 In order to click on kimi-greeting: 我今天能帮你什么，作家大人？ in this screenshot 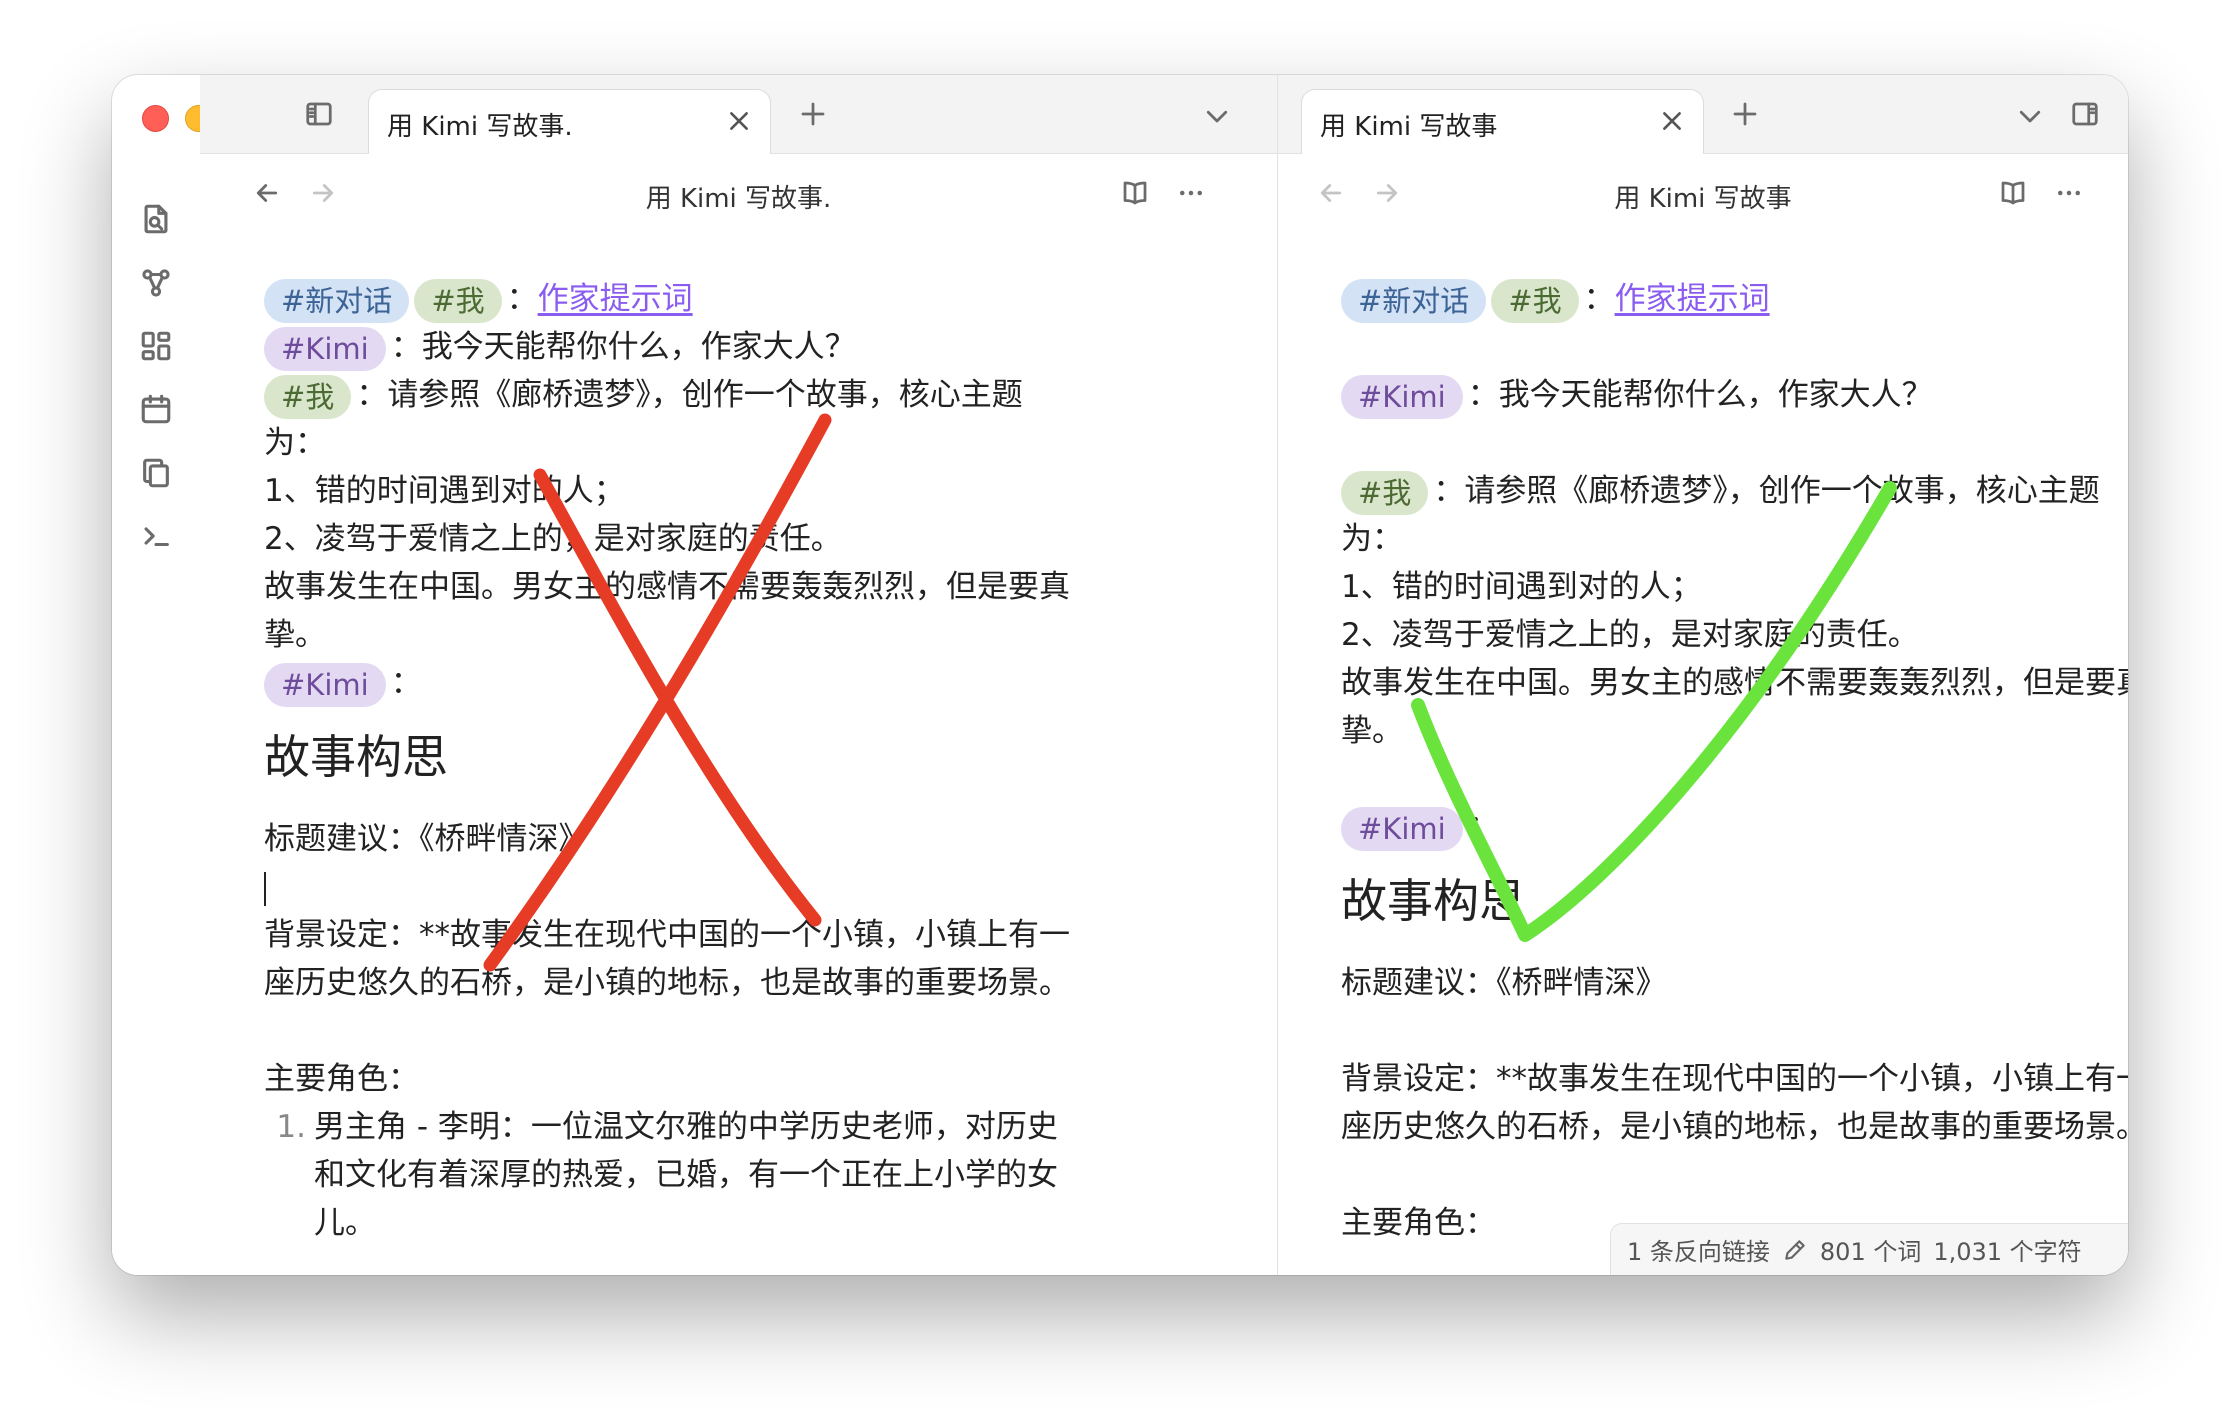, I will do `click(1715, 395)`.